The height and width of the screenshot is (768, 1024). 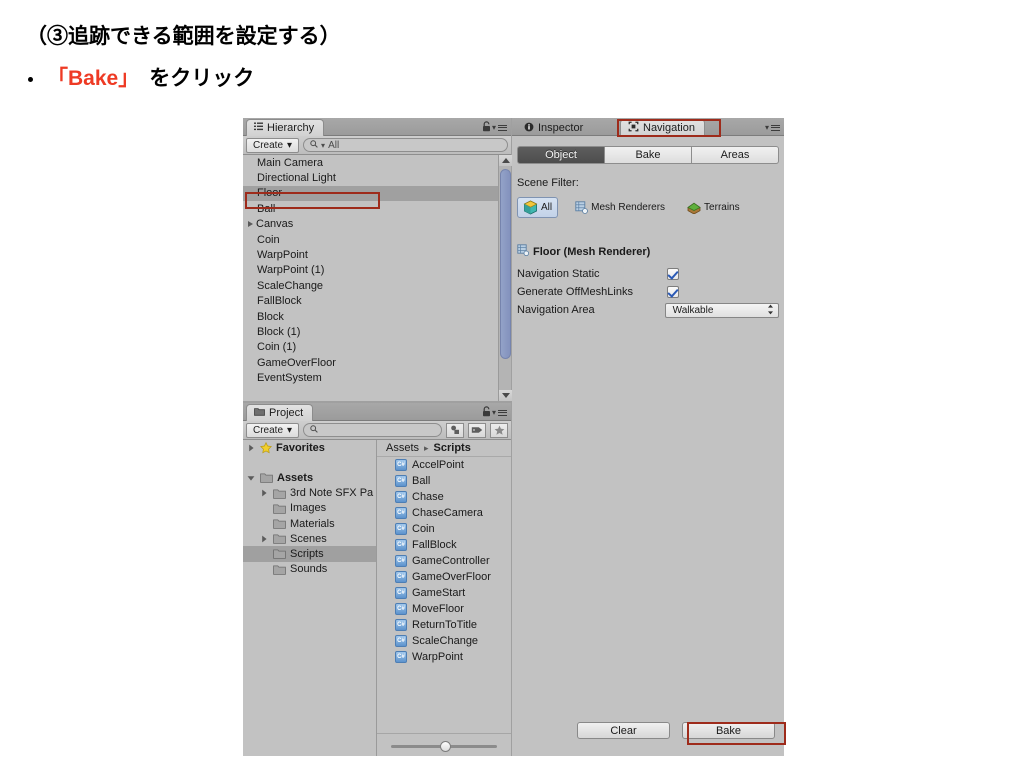 I want to click on breadcrumb-item: Scripts, so click(x=452, y=448).